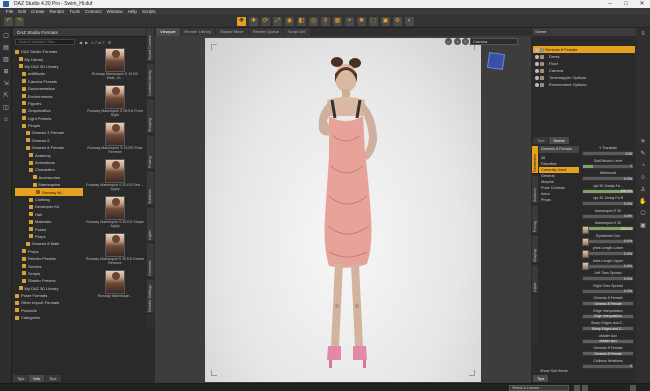 The height and width of the screenshot is (391, 650). I want to click on tree-item: Anatomy, so click(49, 154).